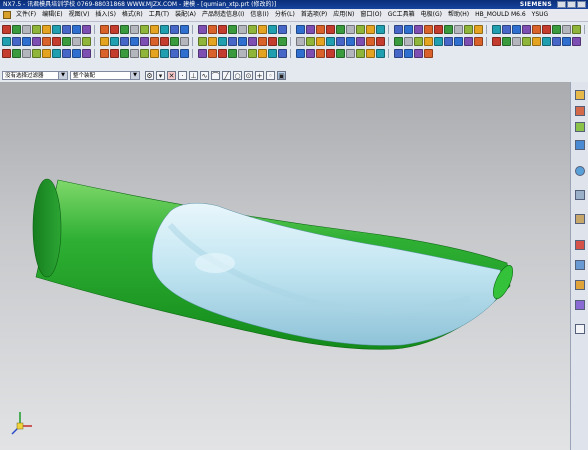 This screenshot has width=588, height=450. Describe the element at coordinates (580, 265) in the screenshot. I see `manufacturing-wizard-icon` at that location.